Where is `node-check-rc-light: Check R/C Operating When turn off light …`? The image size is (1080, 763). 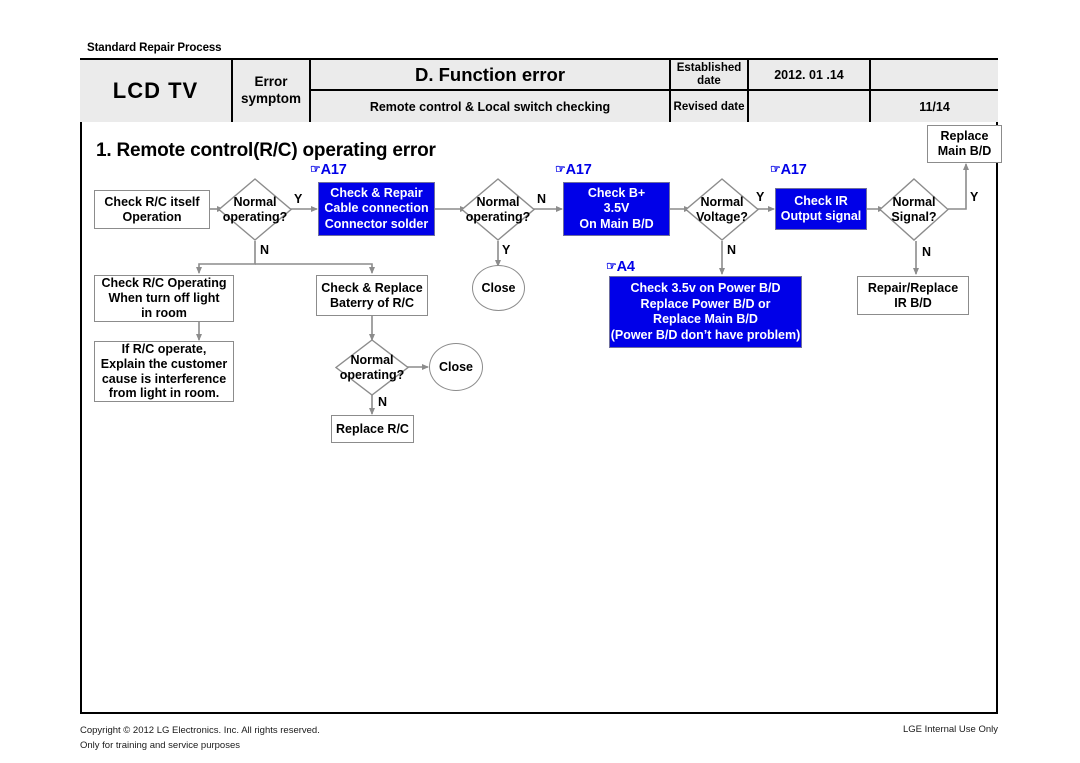 node-check-rc-light: Check R/C Operating When turn off light … is located at coordinates (164, 298).